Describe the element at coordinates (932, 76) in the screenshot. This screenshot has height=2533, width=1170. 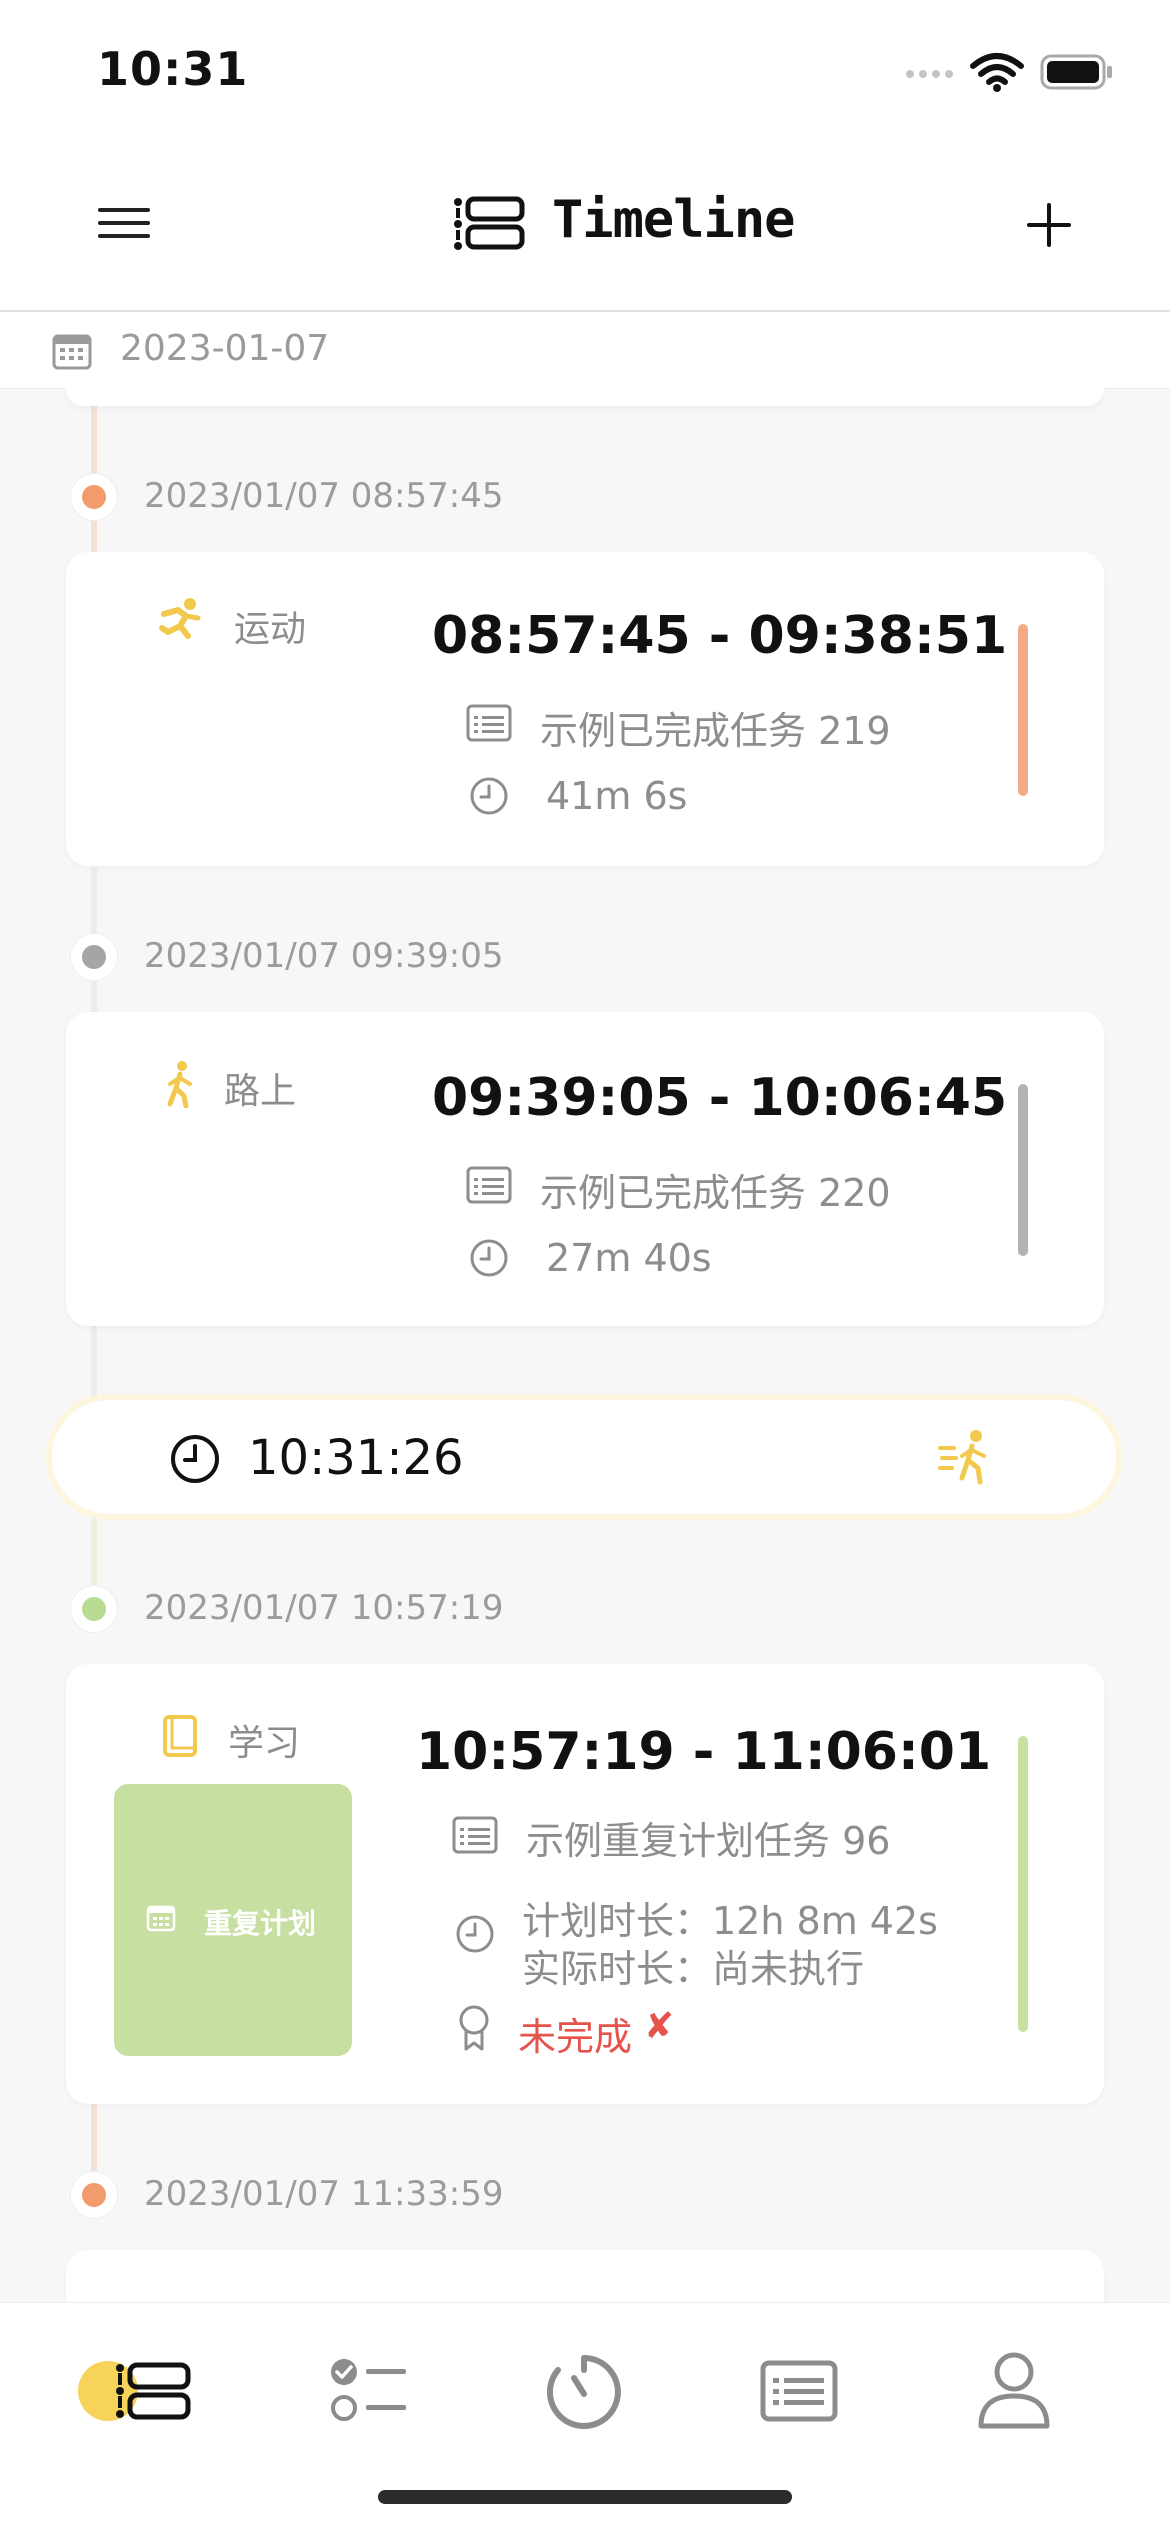
I see `cellular-signal-icon` at that location.